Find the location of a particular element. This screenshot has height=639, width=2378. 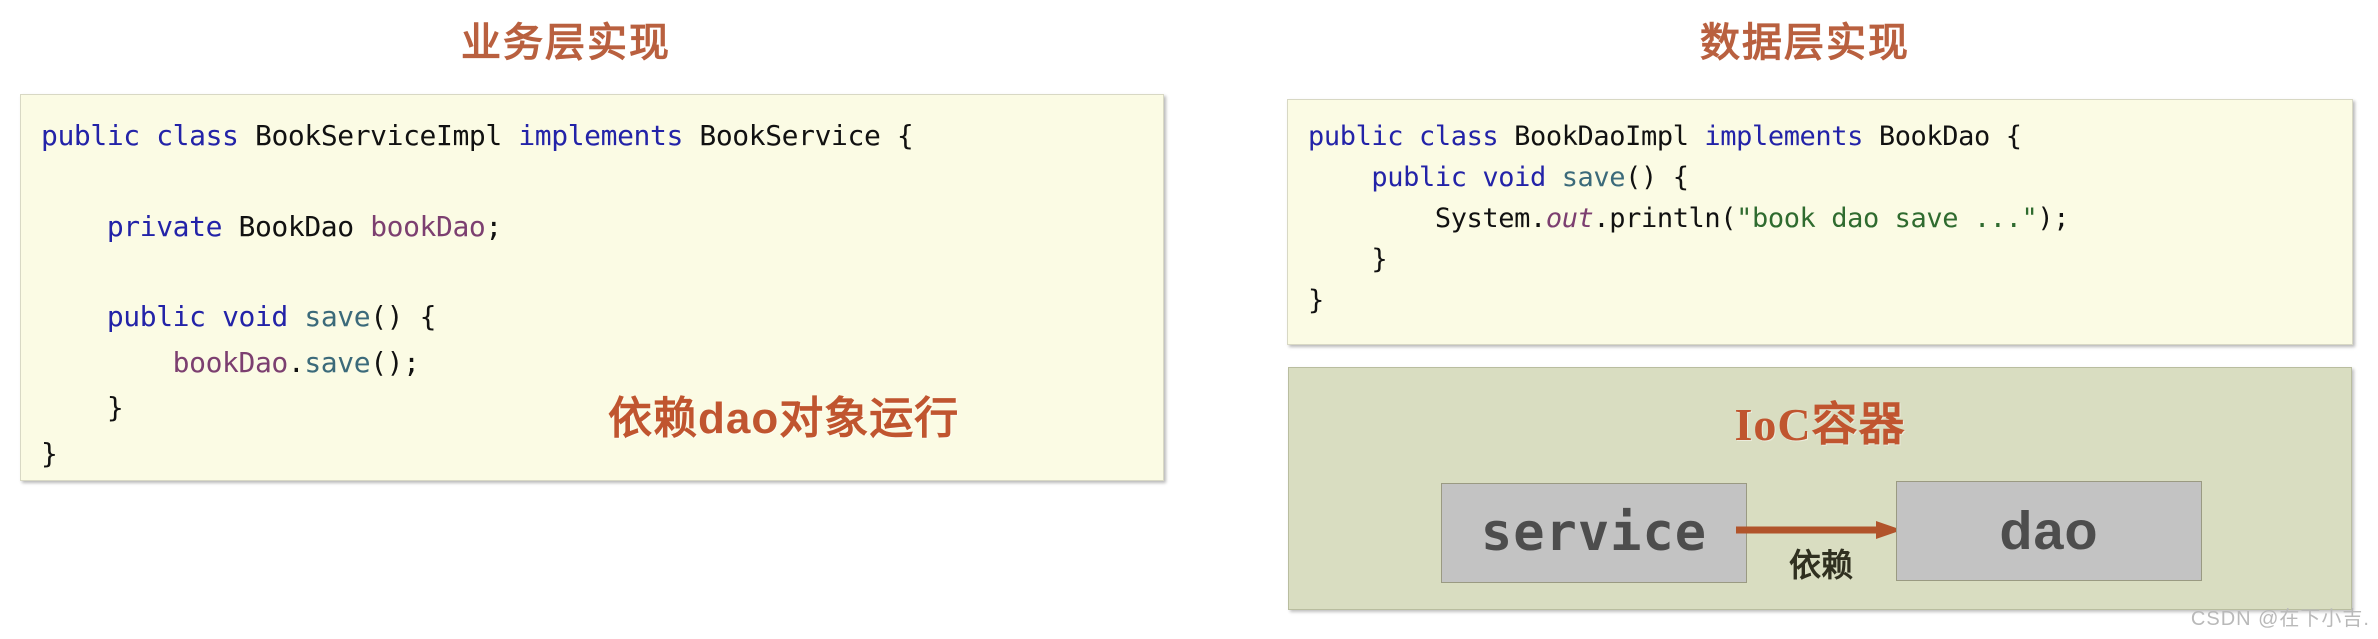

bean-box-dao-label: dao is located at coordinates (2049, 531).